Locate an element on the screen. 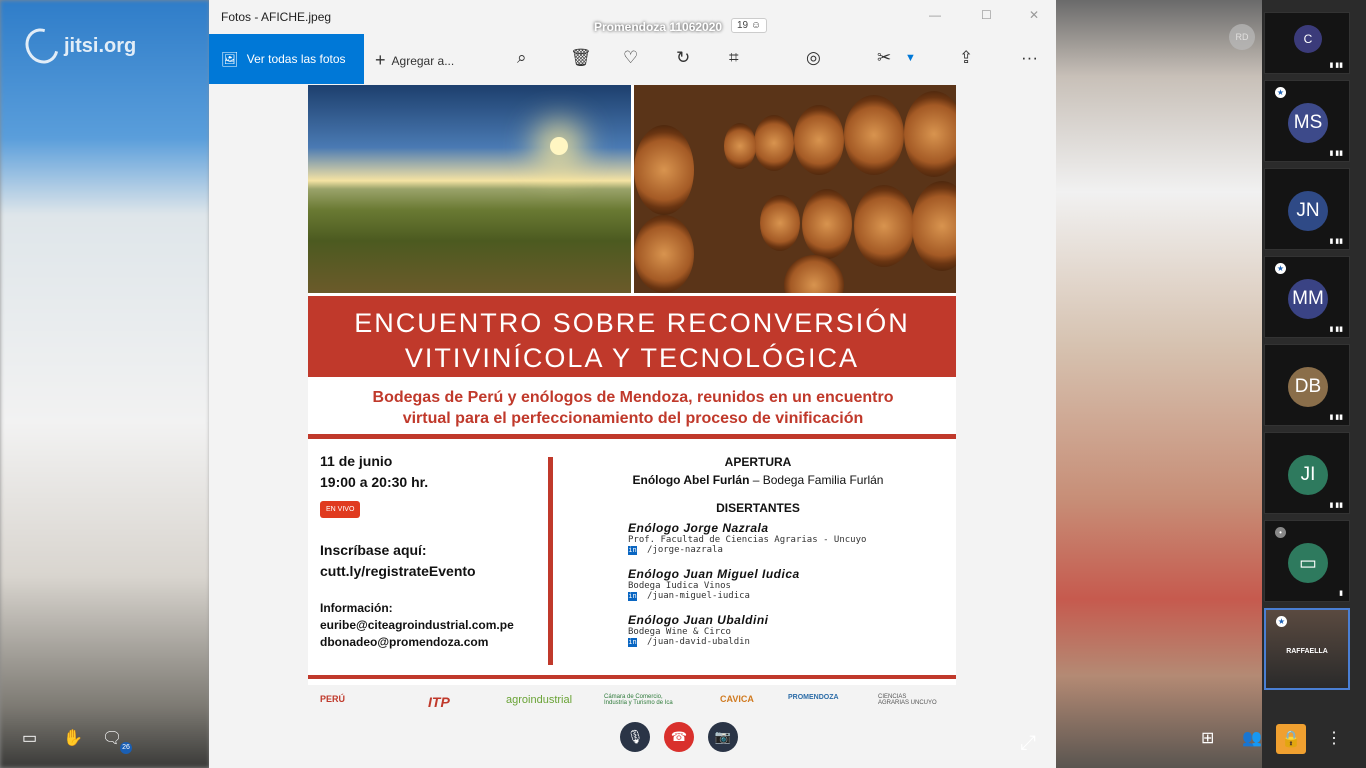 The height and width of the screenshot is (768, 1366). participant-tile: C ▮ ▮▮ is located at coordinates (1307, 43).